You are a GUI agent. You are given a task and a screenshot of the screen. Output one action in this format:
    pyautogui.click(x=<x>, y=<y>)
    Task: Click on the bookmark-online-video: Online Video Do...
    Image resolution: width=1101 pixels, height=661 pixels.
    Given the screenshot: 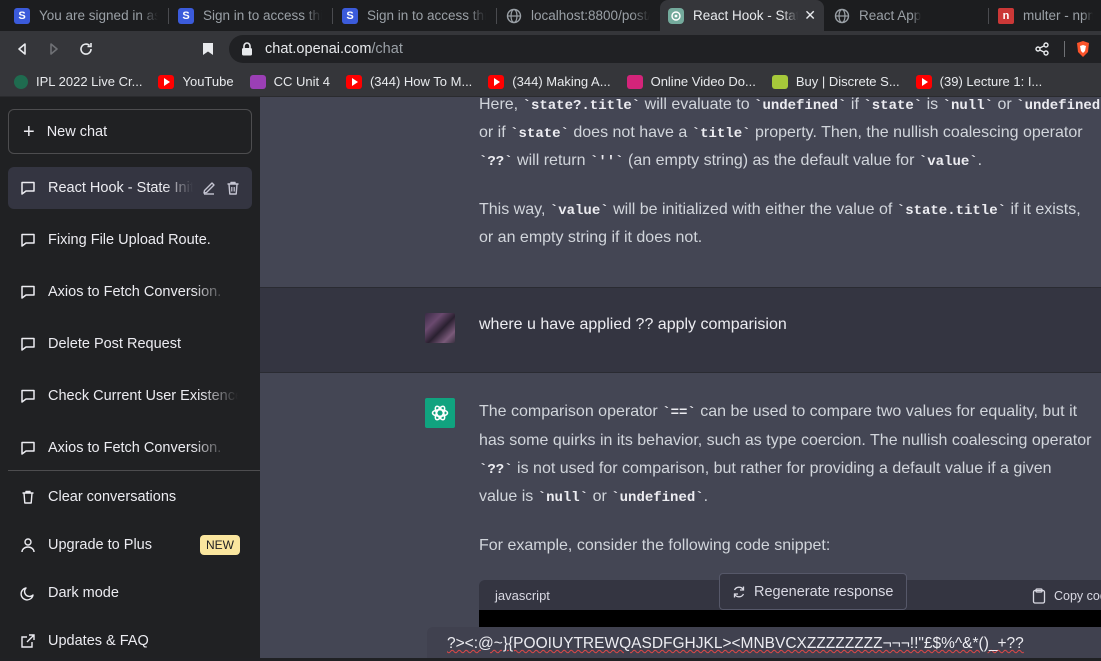 What is the action you would take?
    pyautogui.click(x=691, y=81)
    